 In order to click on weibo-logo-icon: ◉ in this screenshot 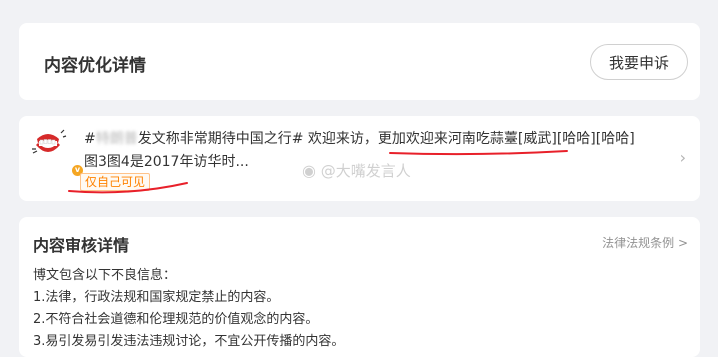, I will do `click(309, 170)`.